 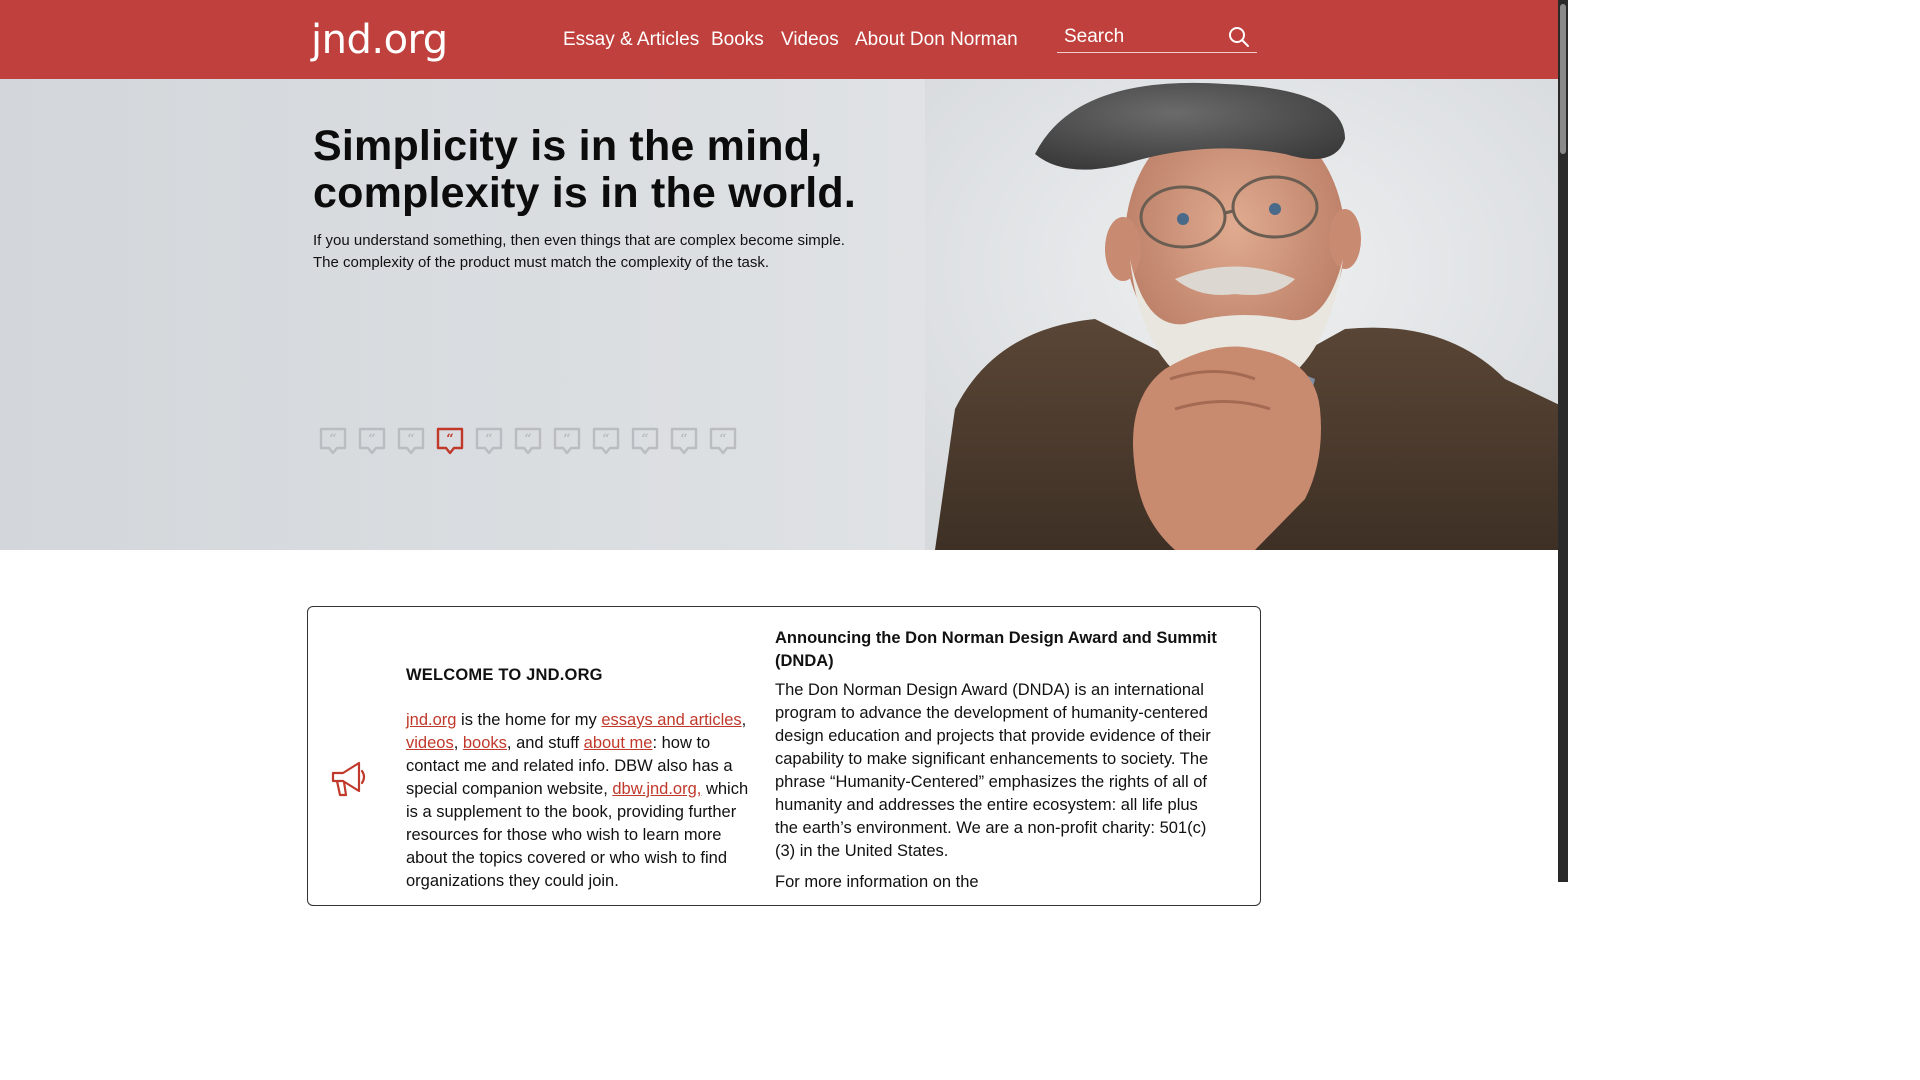 I want to click on nav-about-don-norman: About Don Norman, so click(x=936, y=40).